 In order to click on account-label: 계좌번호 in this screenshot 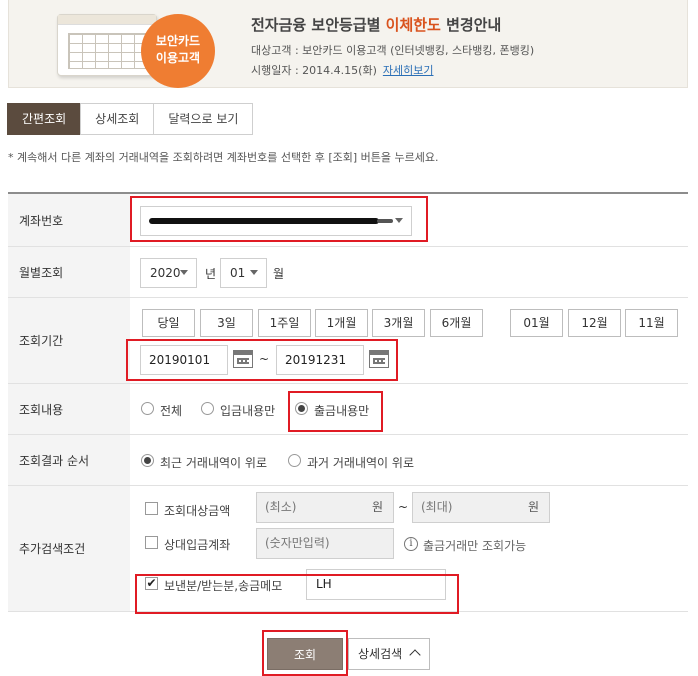, I will do `click(69, 220)`.